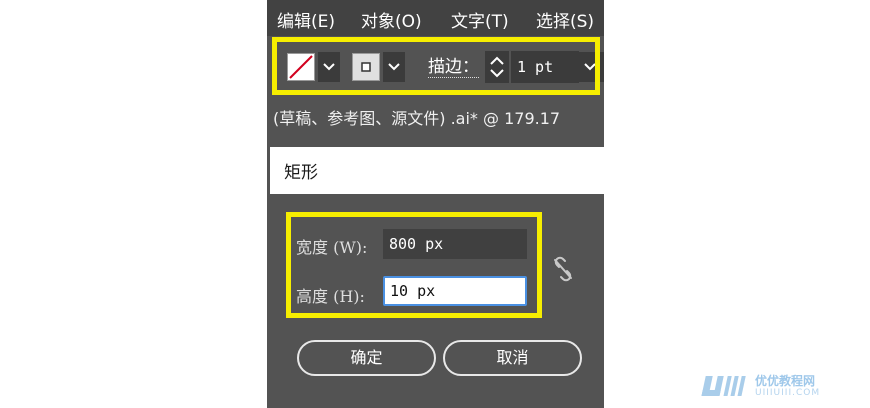 Image resolution: width=870 pixels, height=408 pixels. I want to click on menu-type: 文字(T), so click(480, 19).